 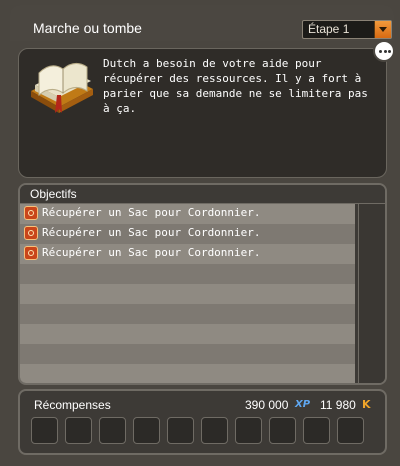 What do you see at coordinates (62, 88) in the screenshot?
I see `book-icon` at bounding box center [62, 88].